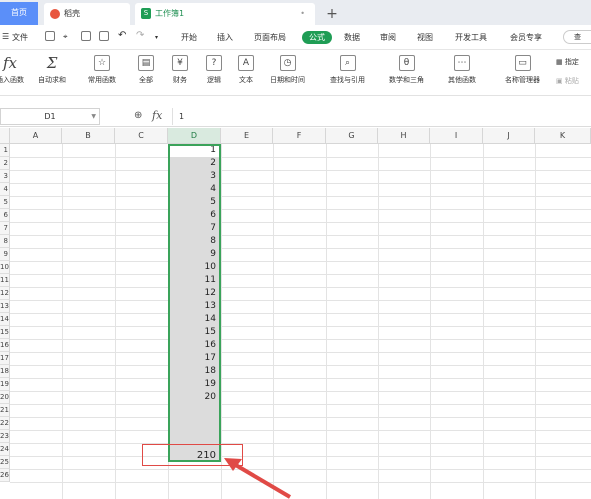 The height and width of the screenshot is (499, 591). What do you see at coordinates (5, 462) in the screenshot?
I see `row-header: 25` at bounding box center [5, 462].